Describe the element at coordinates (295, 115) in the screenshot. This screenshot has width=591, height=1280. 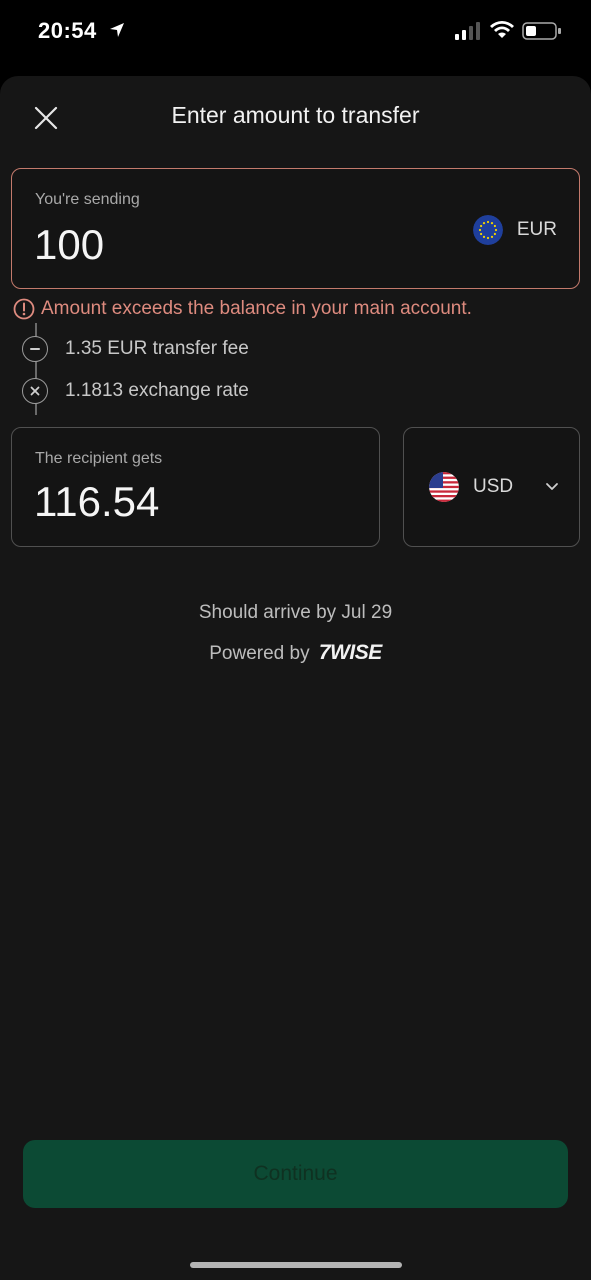
I see `page-title: Enter amount to transfer` at that location.